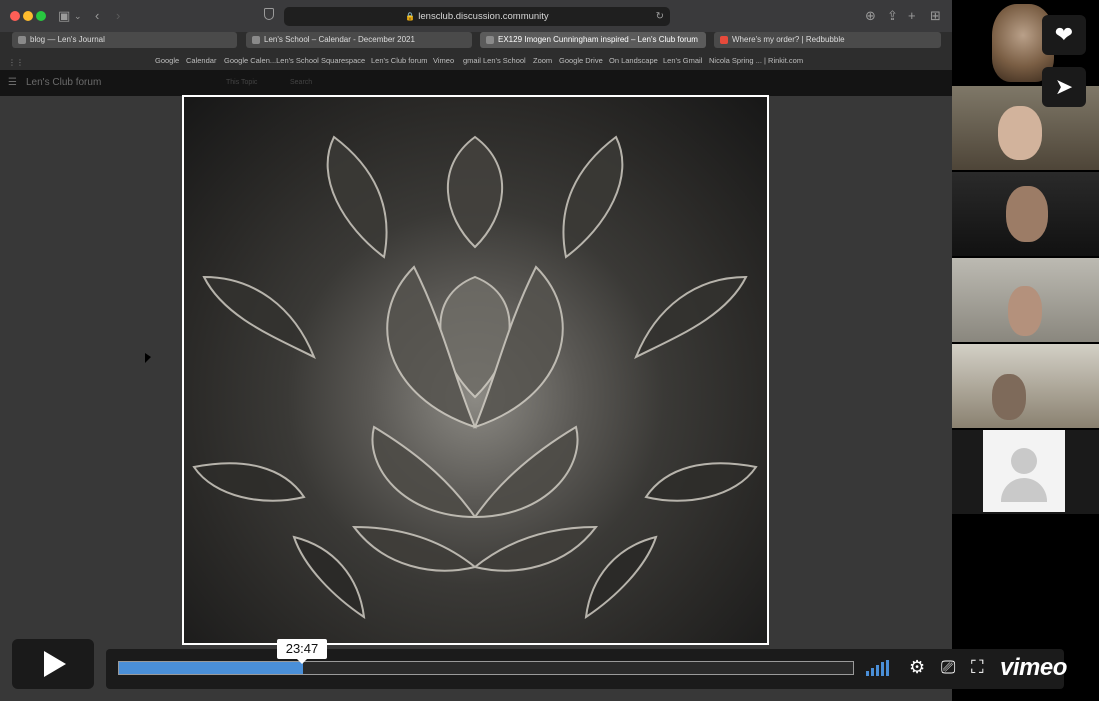  Describe the element at coordinates (16, 62) in the screenshot. I see `apps-grid-icon: ⋮⋮` at that location.